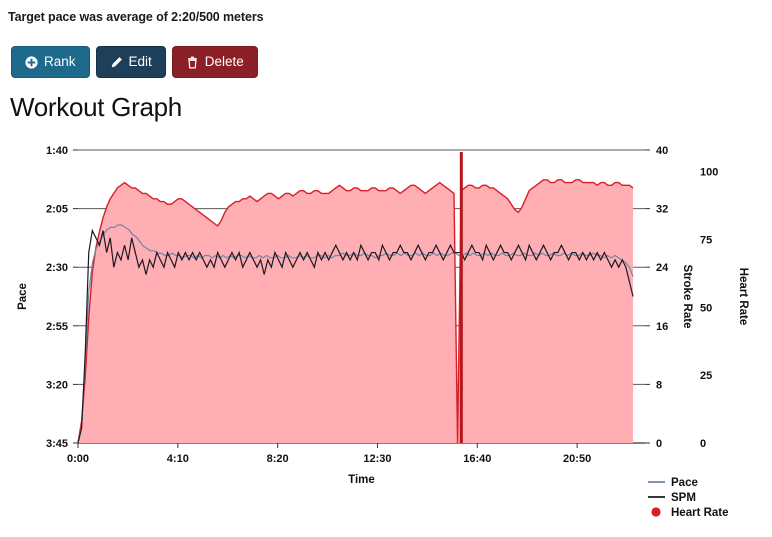 The height and width of the screenshot is (537, 772). Describe the element at coordinates (706, 308) in the screenshot. I see `heart-rate-tick-label: 50` at that location.